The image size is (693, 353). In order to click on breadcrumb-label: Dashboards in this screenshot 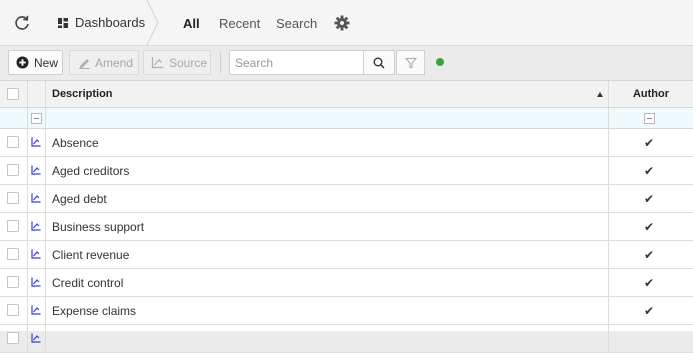, I will do `click(110, 22)`.